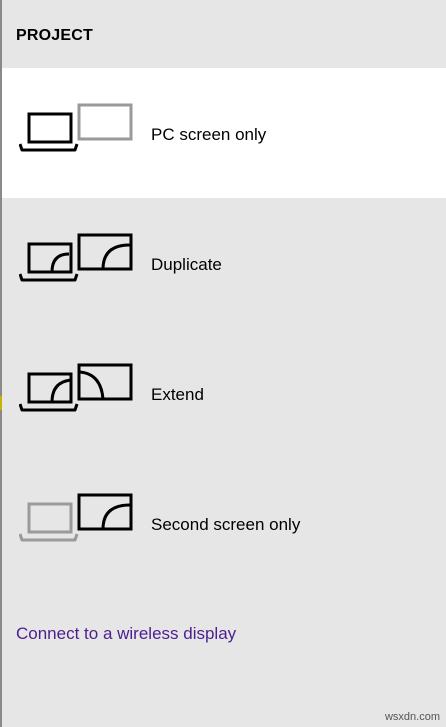 The width and height of the screenshot is (446, 727). I want to click on extend-icon, so click(76, 387).